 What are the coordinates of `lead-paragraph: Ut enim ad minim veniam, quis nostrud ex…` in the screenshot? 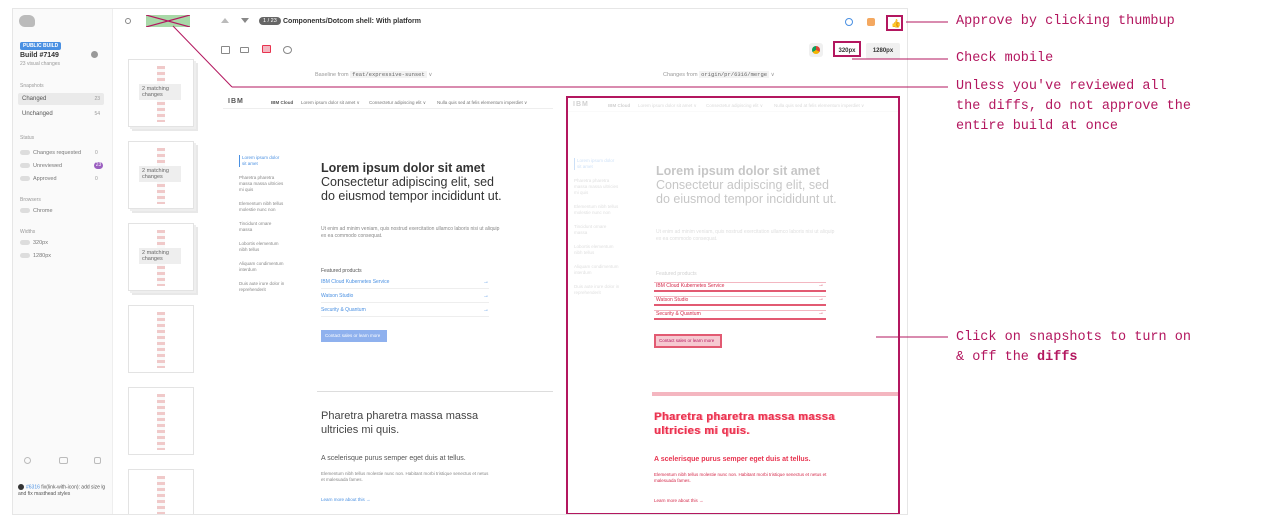 It's located at (745, 235).